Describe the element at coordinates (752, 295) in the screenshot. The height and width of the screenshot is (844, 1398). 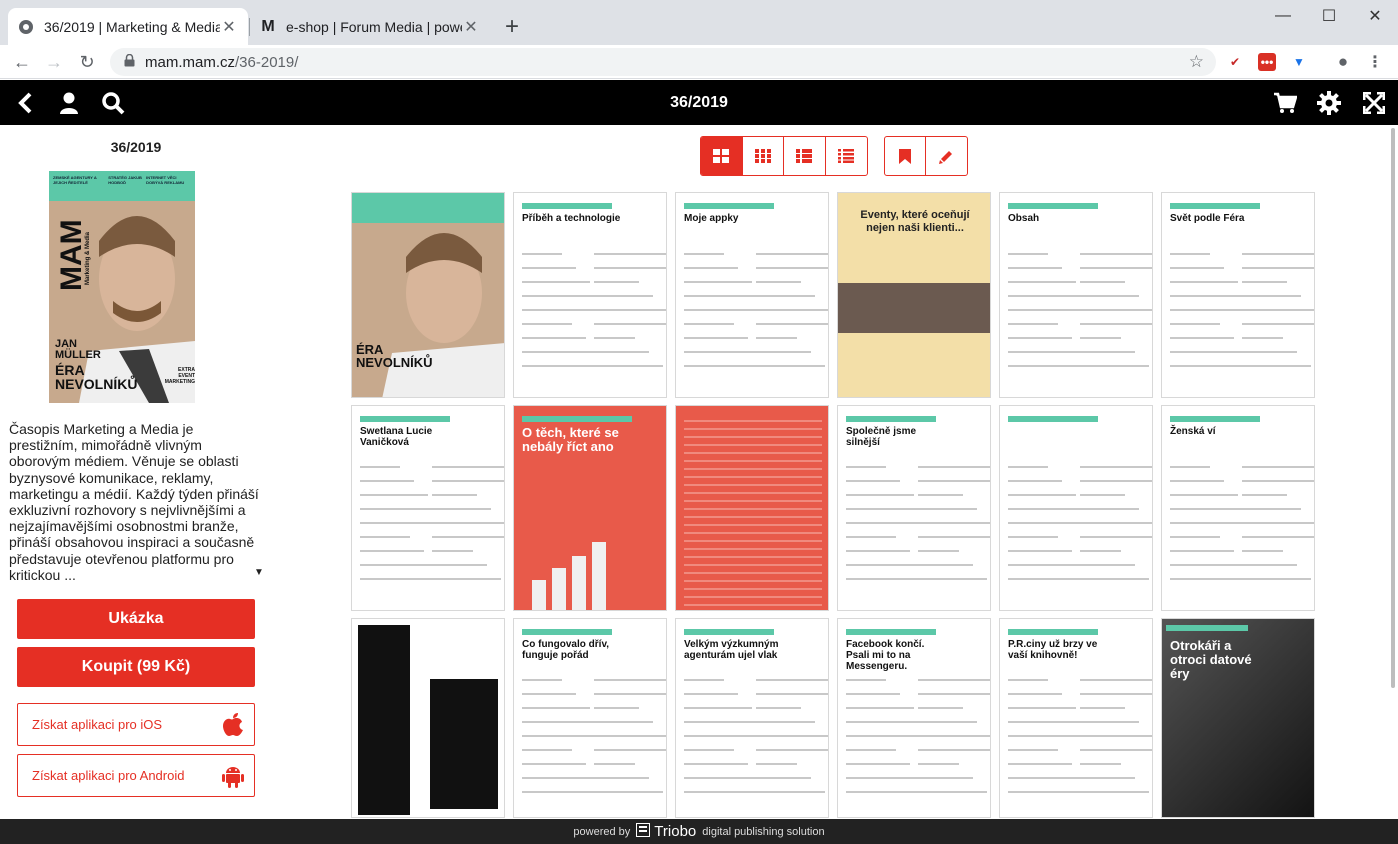
I see `page-thumbnail: Moje appky` at that location.